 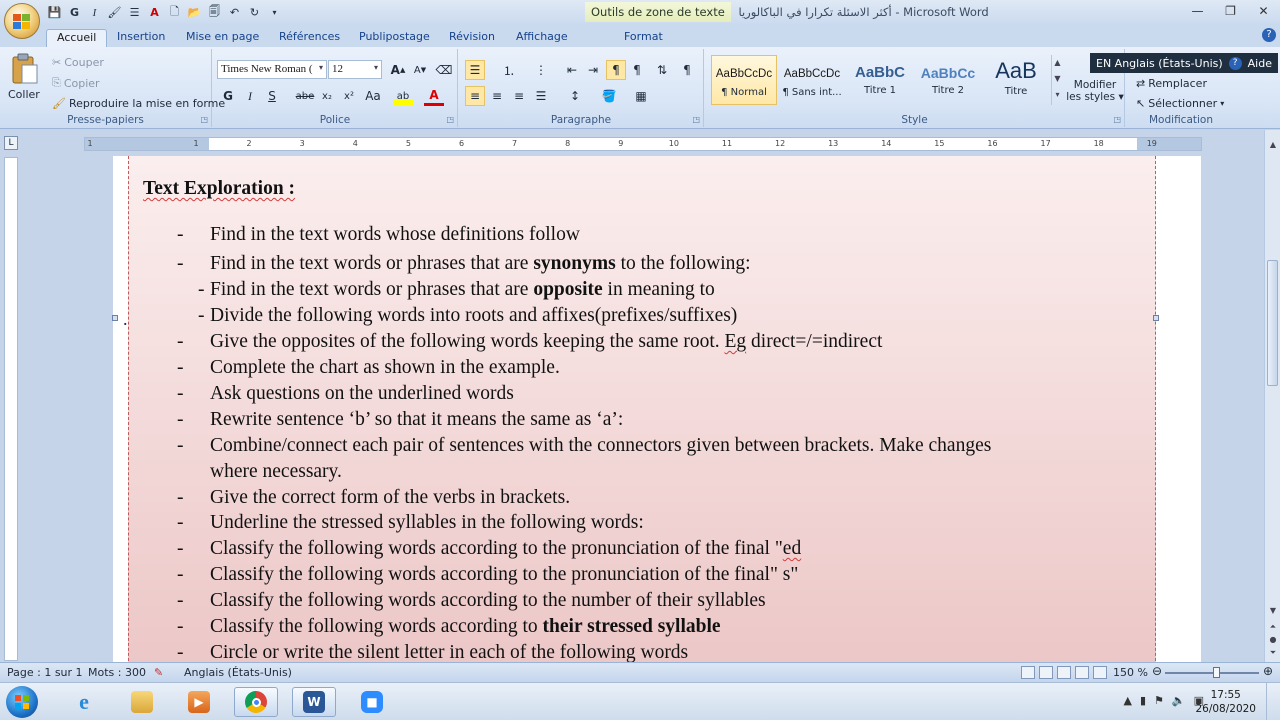 I want to click on tab-mise-en-page: Mise en page, so click(x=222, y=38).